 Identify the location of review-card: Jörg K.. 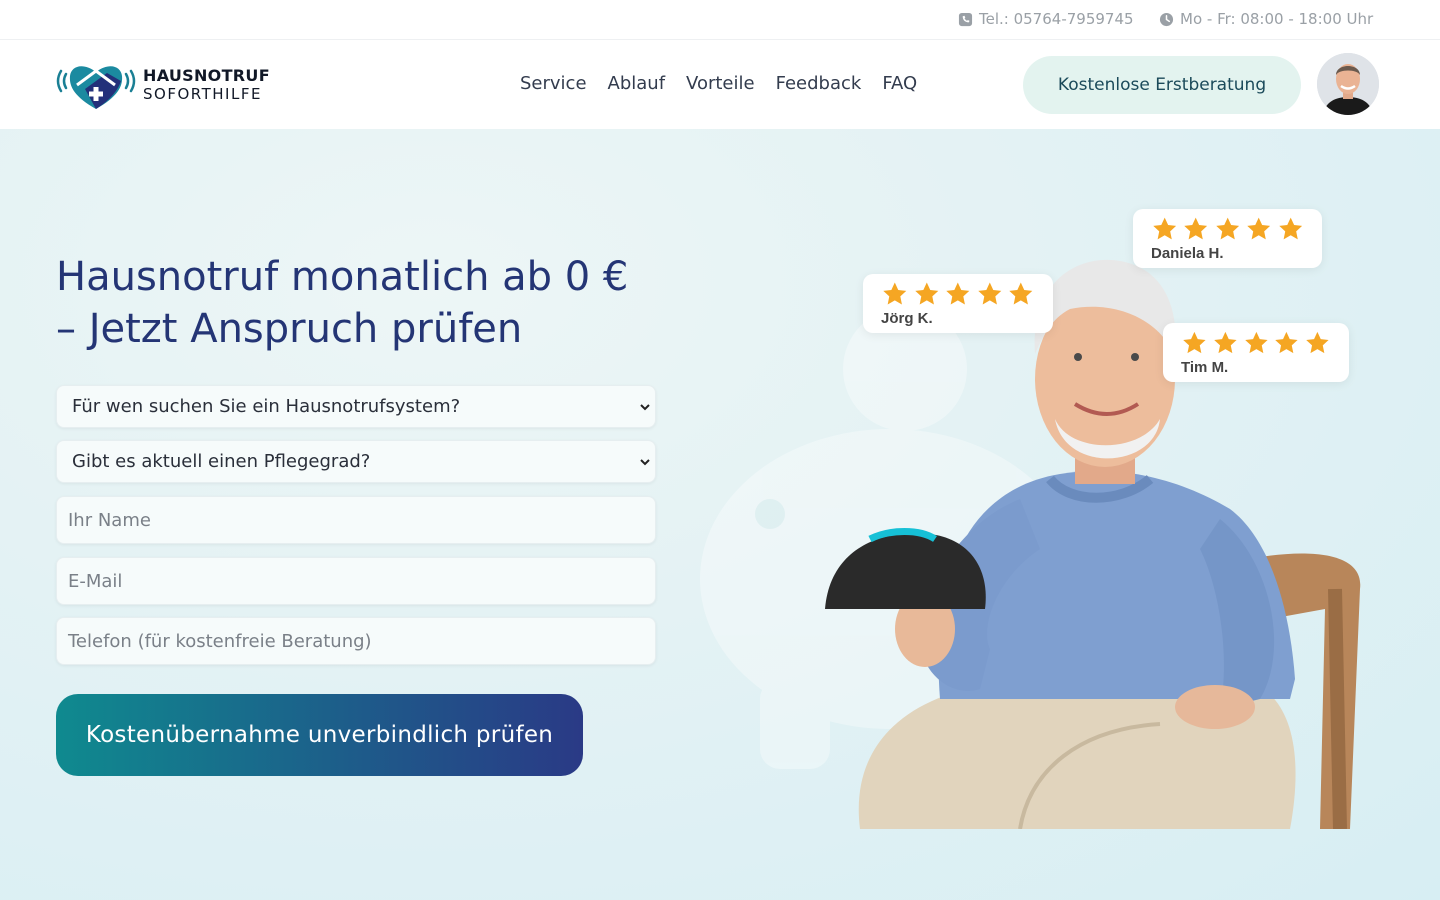
(958, 303).